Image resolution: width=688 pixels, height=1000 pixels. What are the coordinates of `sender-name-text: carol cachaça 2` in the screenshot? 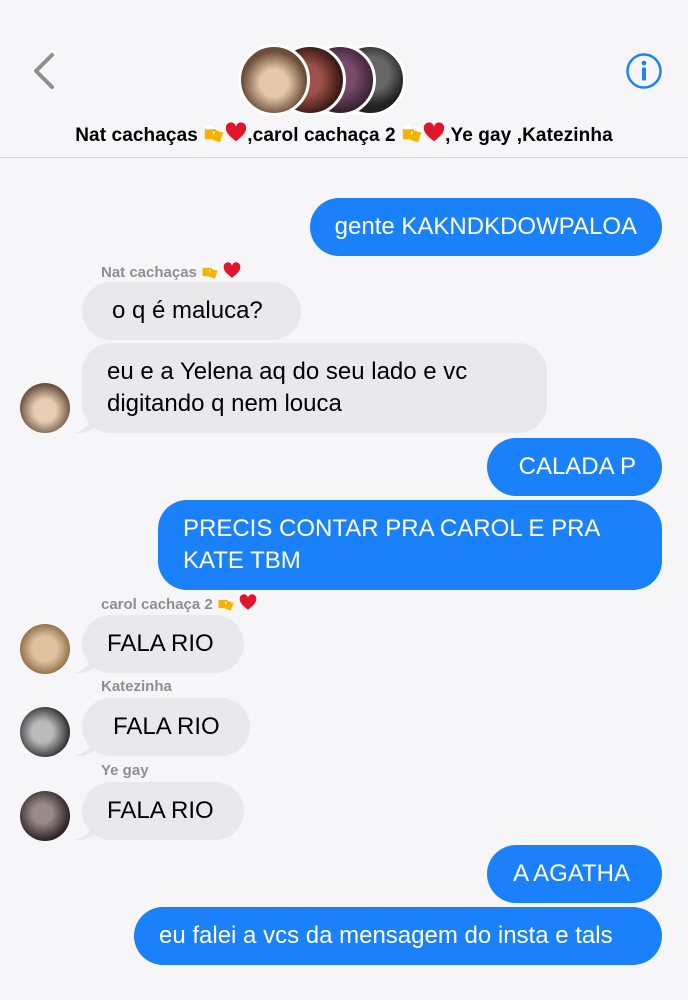 It's located at (157, 604).